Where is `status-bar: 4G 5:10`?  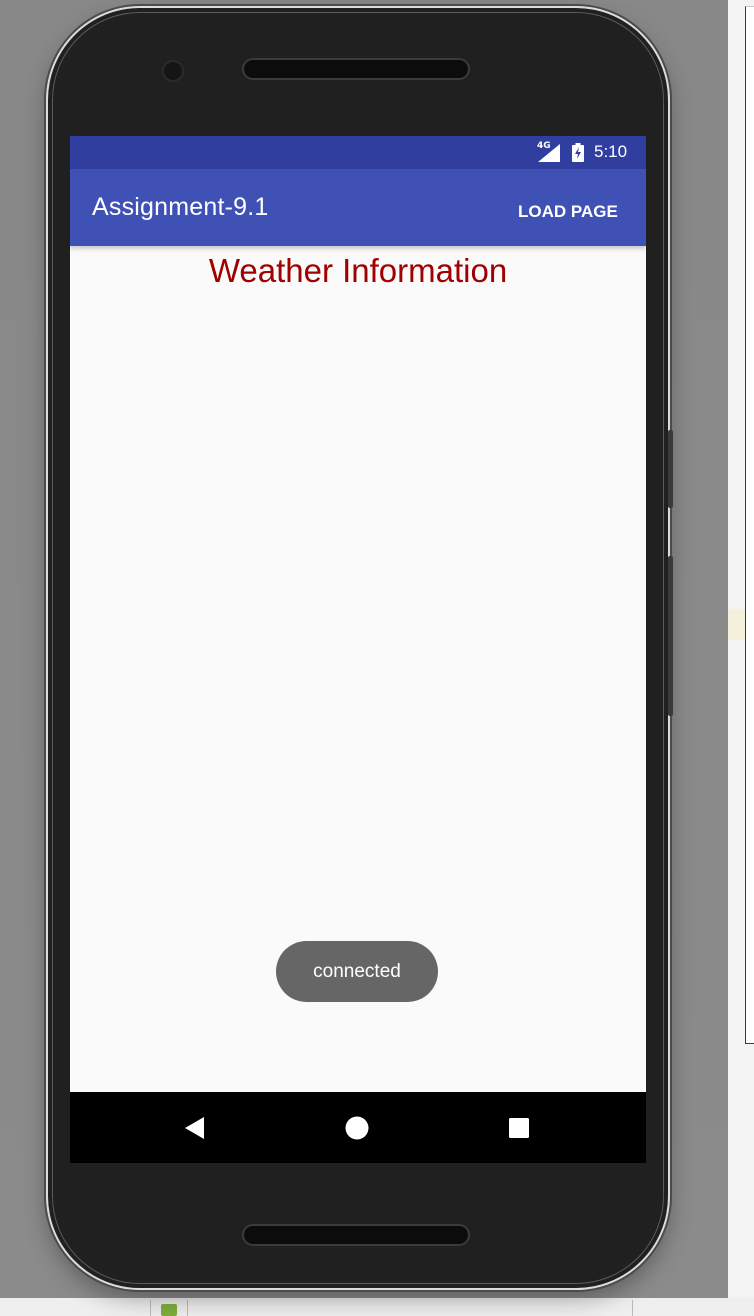 status-bar: 4G 5:10 is located at coordinates (358, 152).